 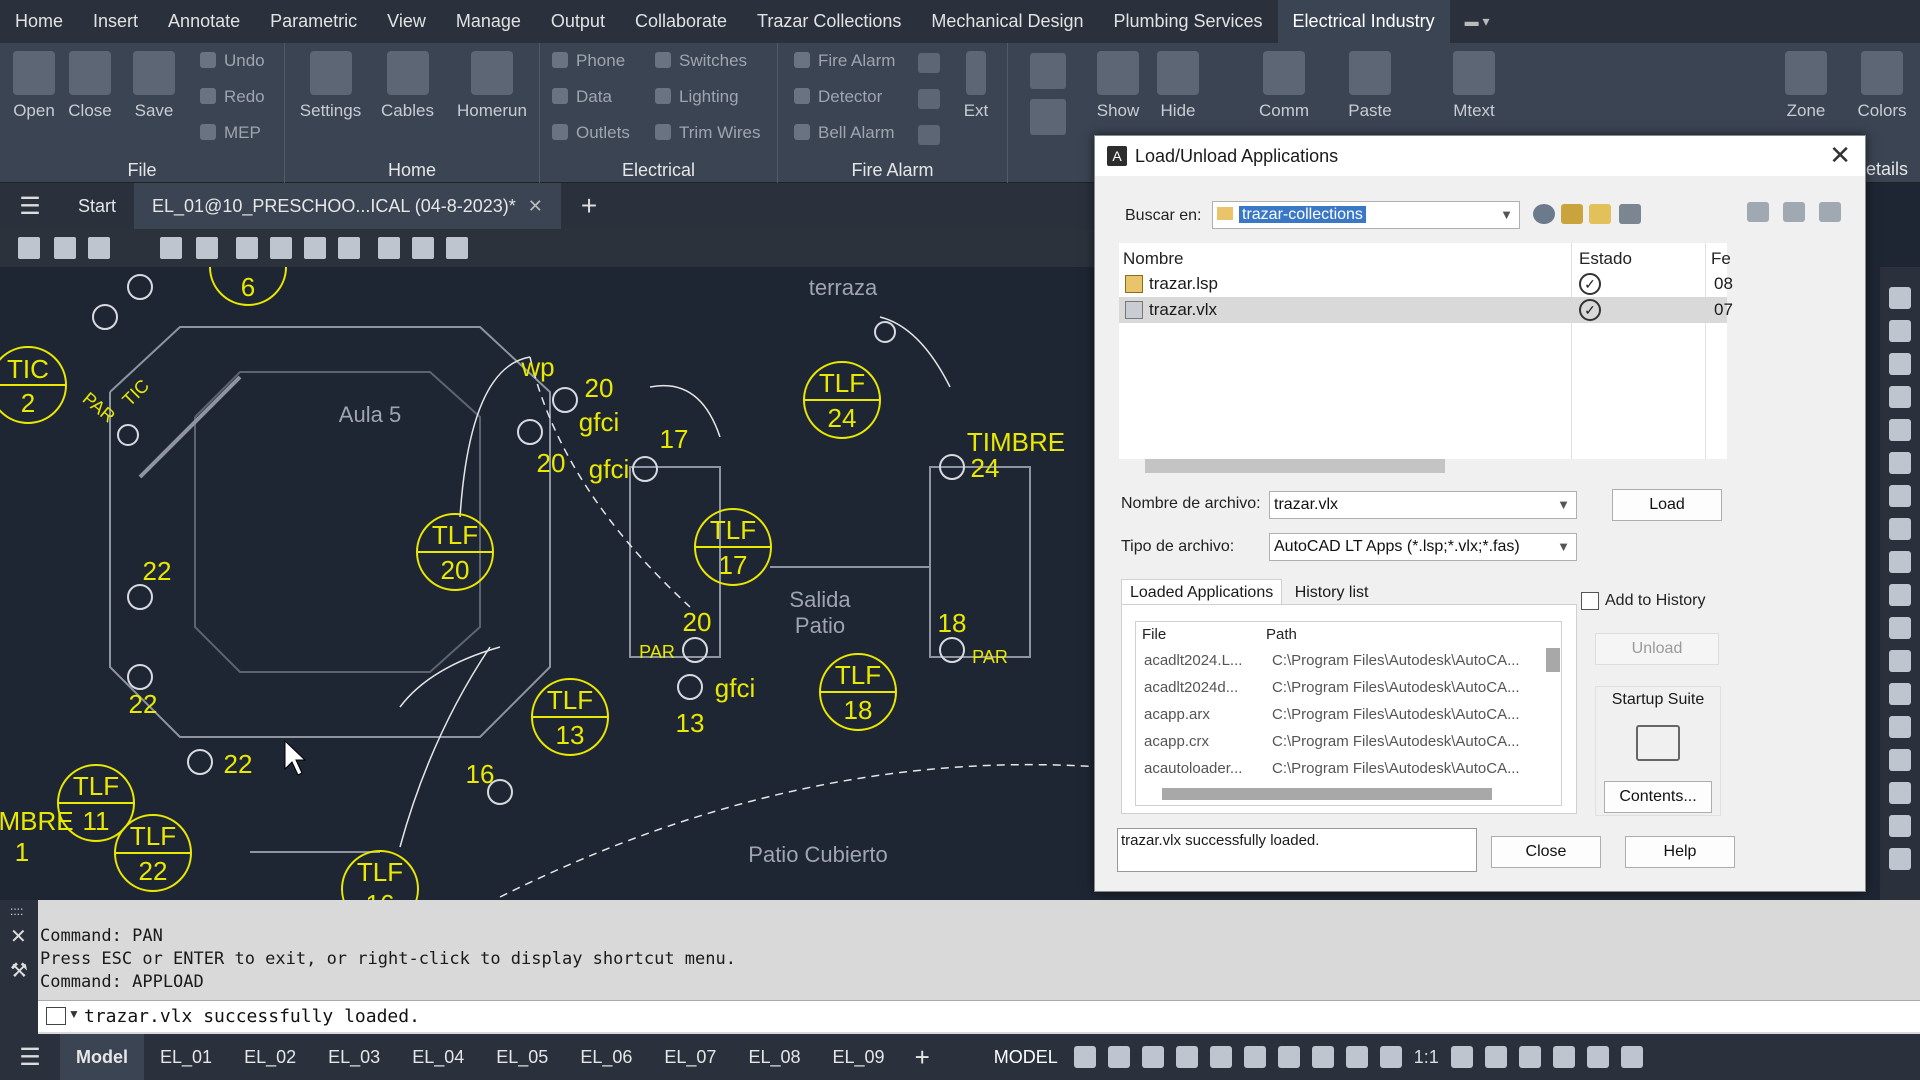 I want to click on tab-view: View, so click(x=406, y=21).